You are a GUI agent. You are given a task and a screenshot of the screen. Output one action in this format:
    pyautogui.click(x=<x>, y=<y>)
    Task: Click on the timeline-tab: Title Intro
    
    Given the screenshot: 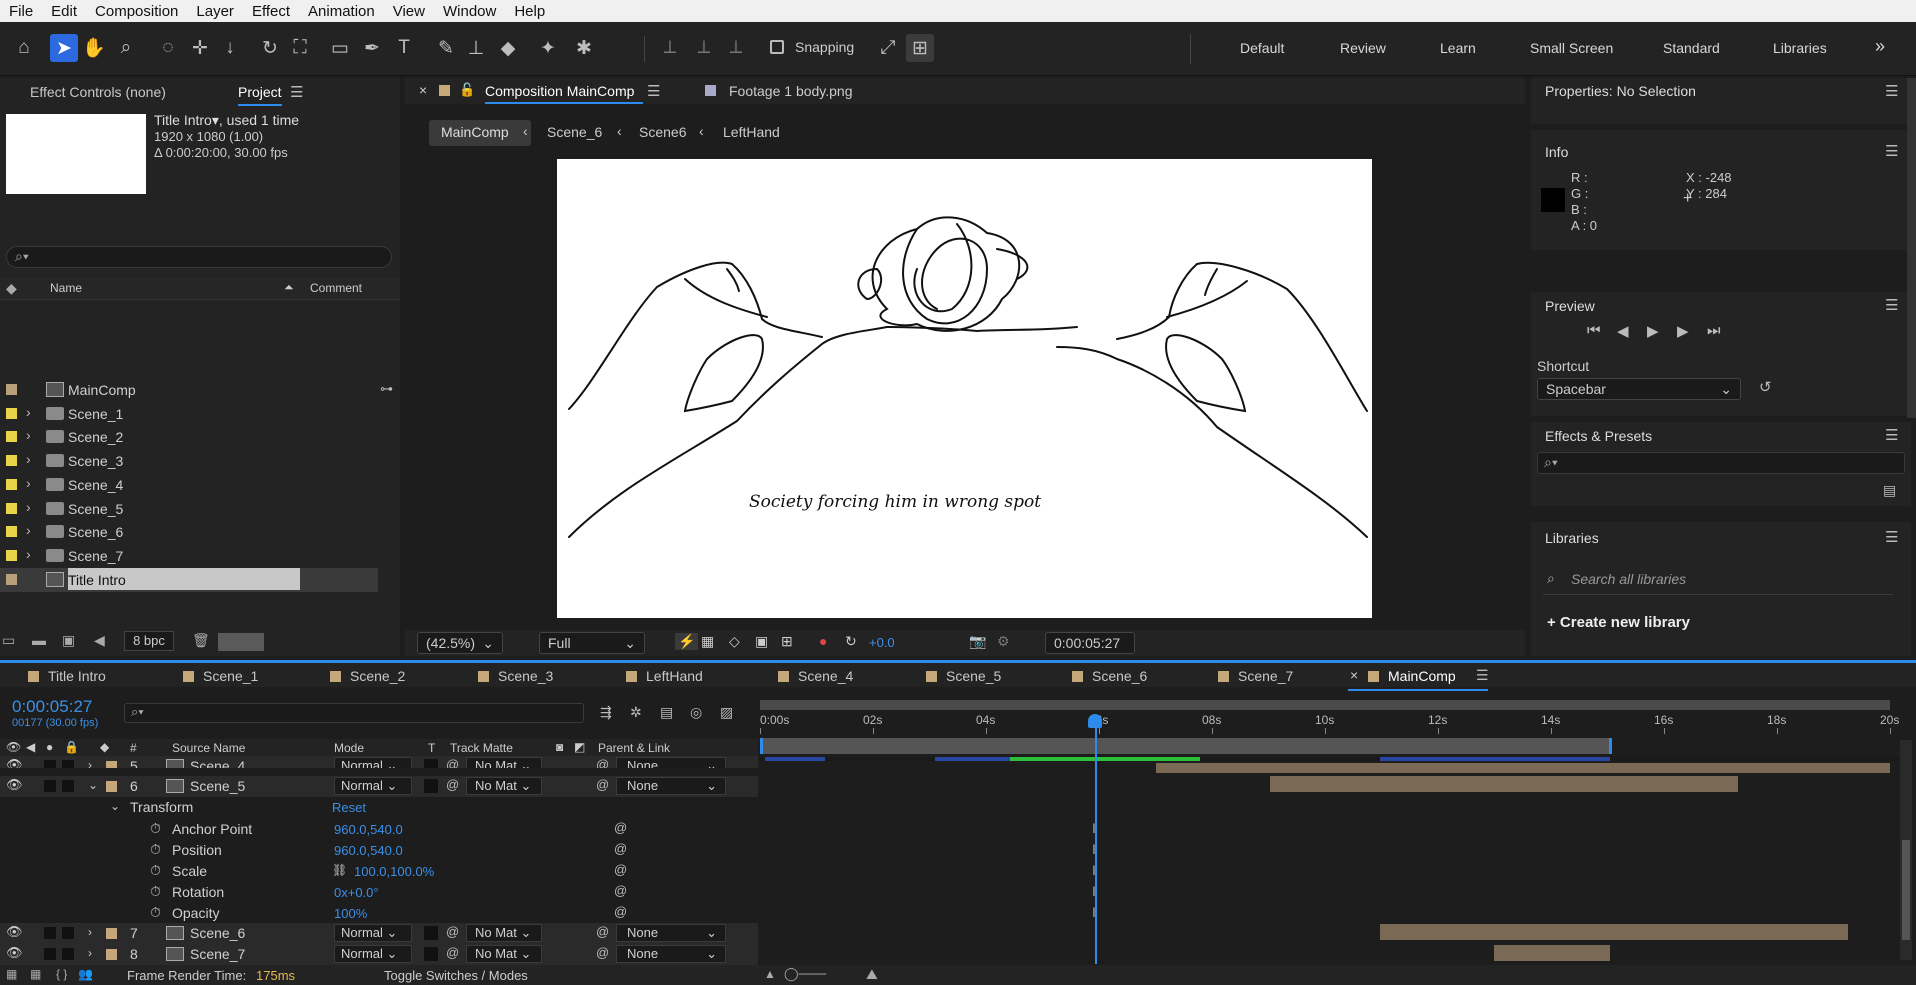 What is the action you would take?
    pyautogui.click(x=77, y=676)
    